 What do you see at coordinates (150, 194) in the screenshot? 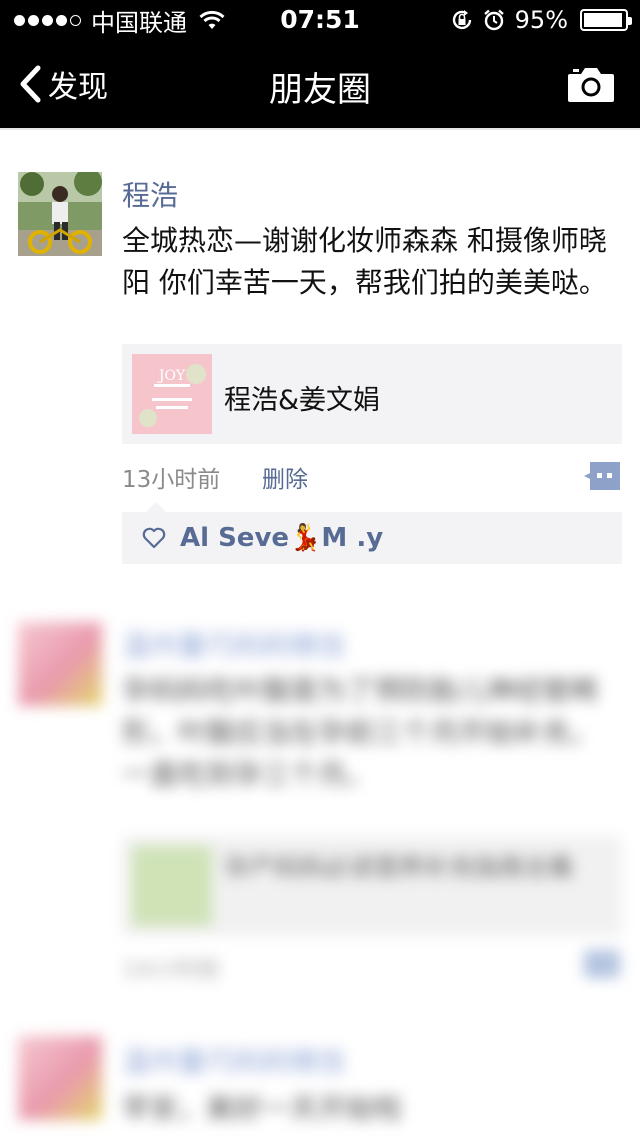
I see `post-author: 程浩` at bounding box center [150, 194].